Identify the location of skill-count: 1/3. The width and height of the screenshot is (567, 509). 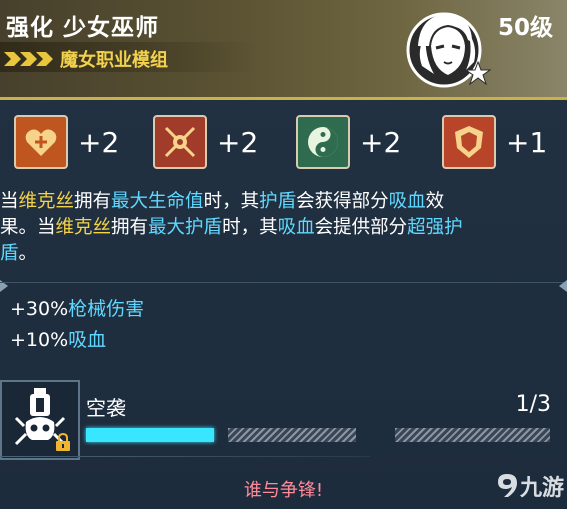
(533, 404).